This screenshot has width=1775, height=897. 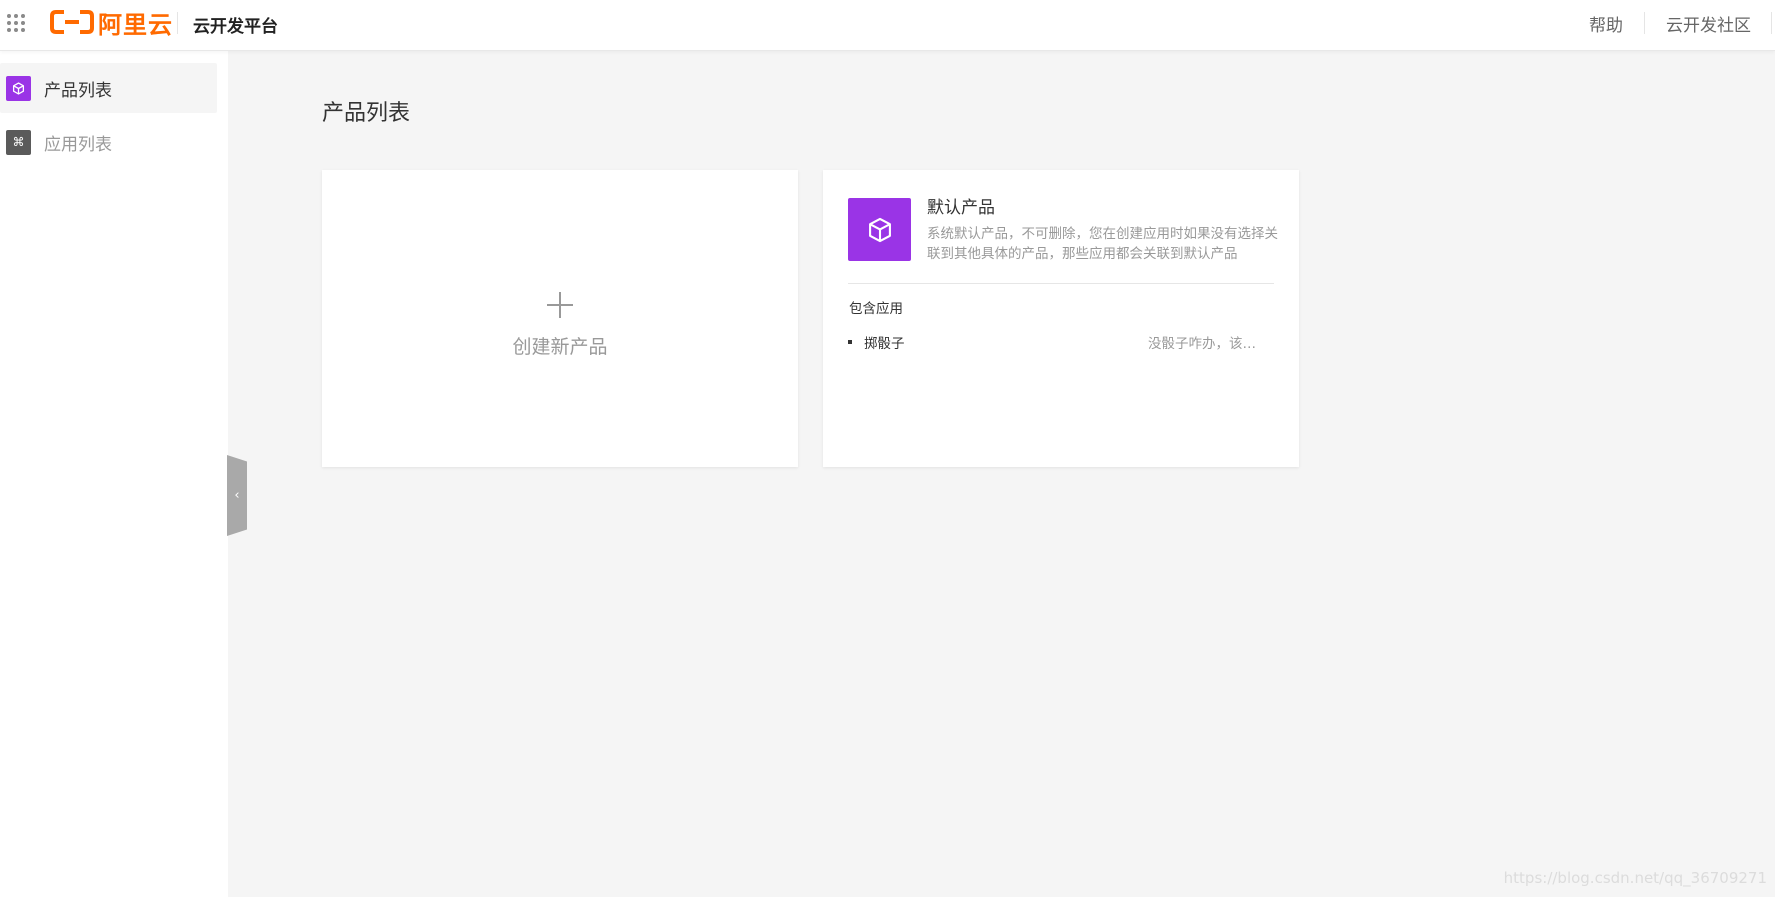 I want to click on header-link-divider-right, so click(x=1771, y=23).